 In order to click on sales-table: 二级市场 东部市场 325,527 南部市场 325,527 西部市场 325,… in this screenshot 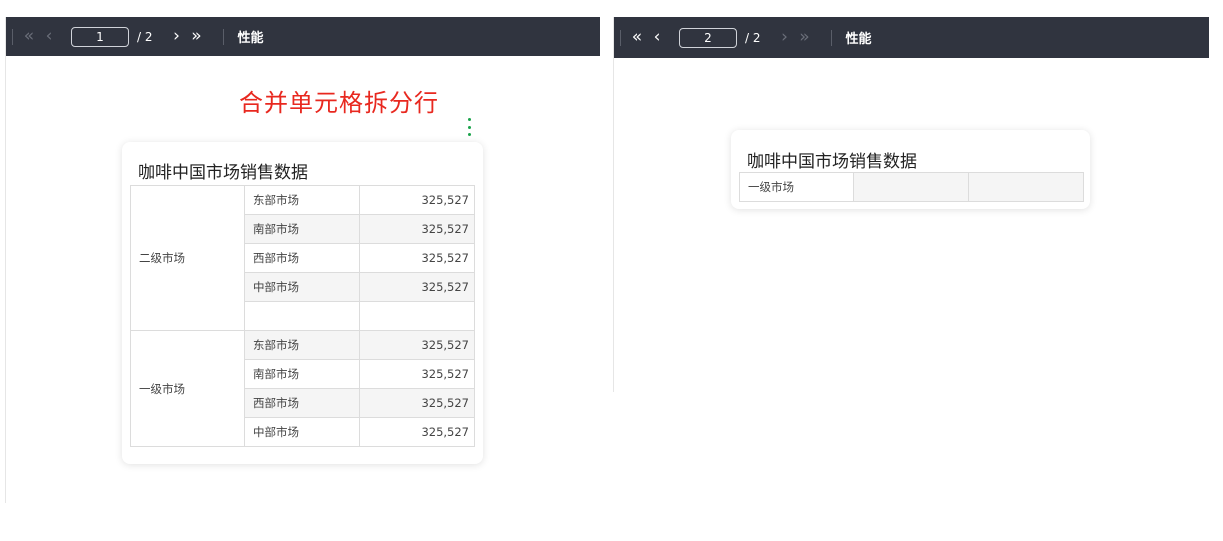, I will do `click(302, 316)`.